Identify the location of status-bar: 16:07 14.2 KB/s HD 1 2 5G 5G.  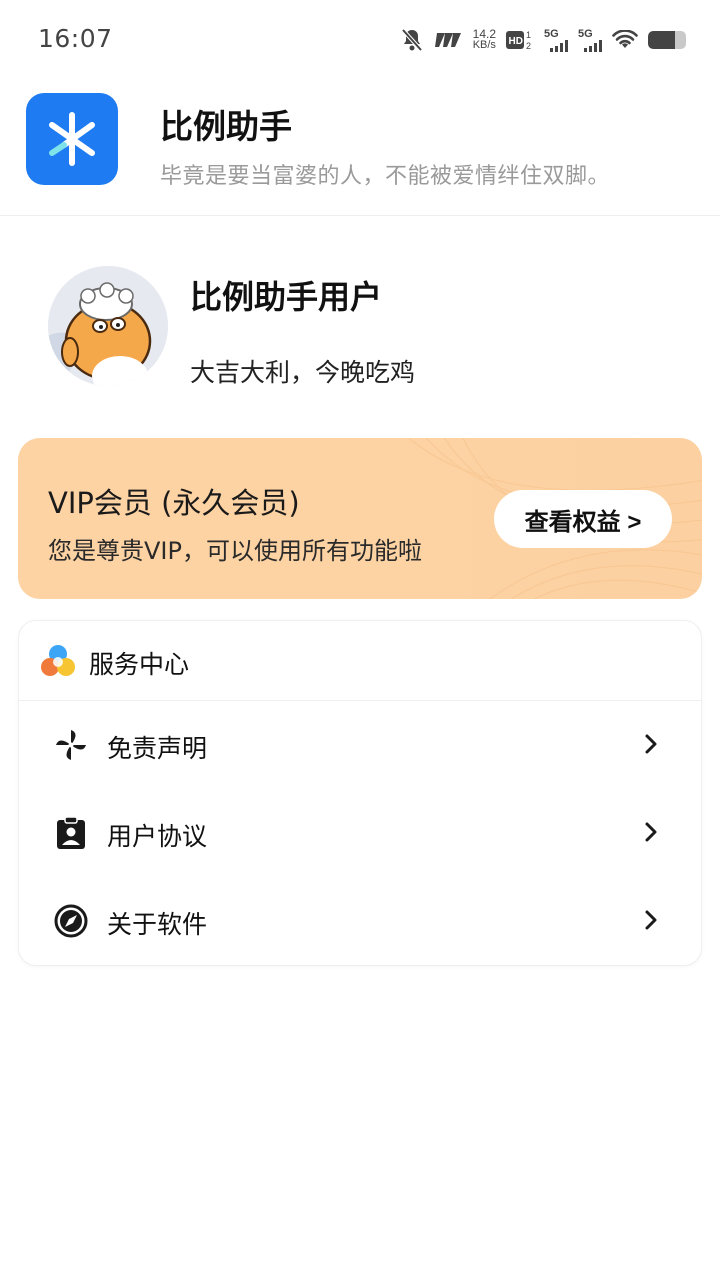
(360, 40).